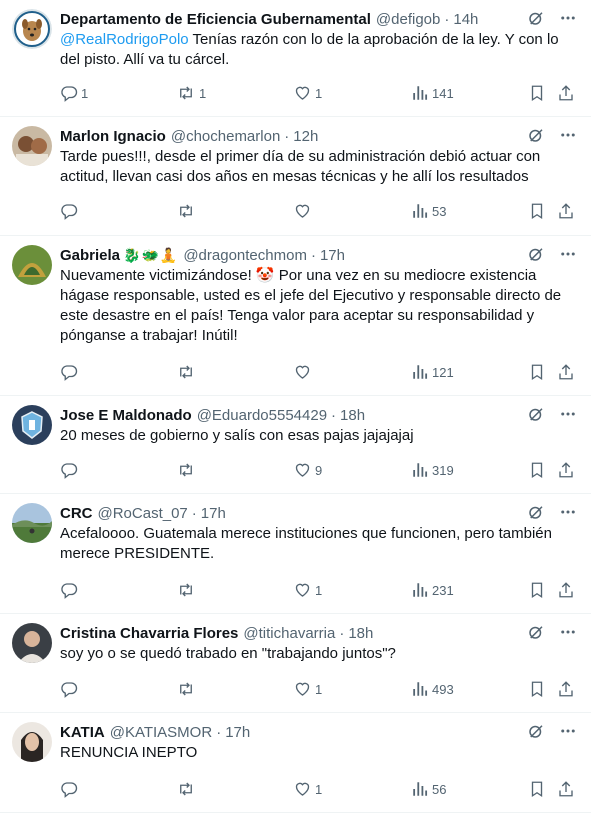  What do you see at coordinates (428, 789) in the screenshot?
I see `views-button: 56` at bounding box center [428, 789].